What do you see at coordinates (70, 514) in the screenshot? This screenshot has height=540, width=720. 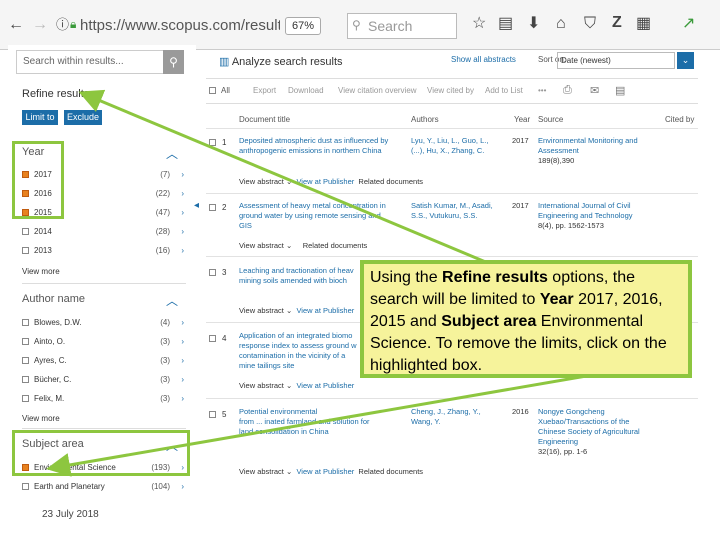 I see `slide-date: 23 July 2018` at bounding box center [70, 514].